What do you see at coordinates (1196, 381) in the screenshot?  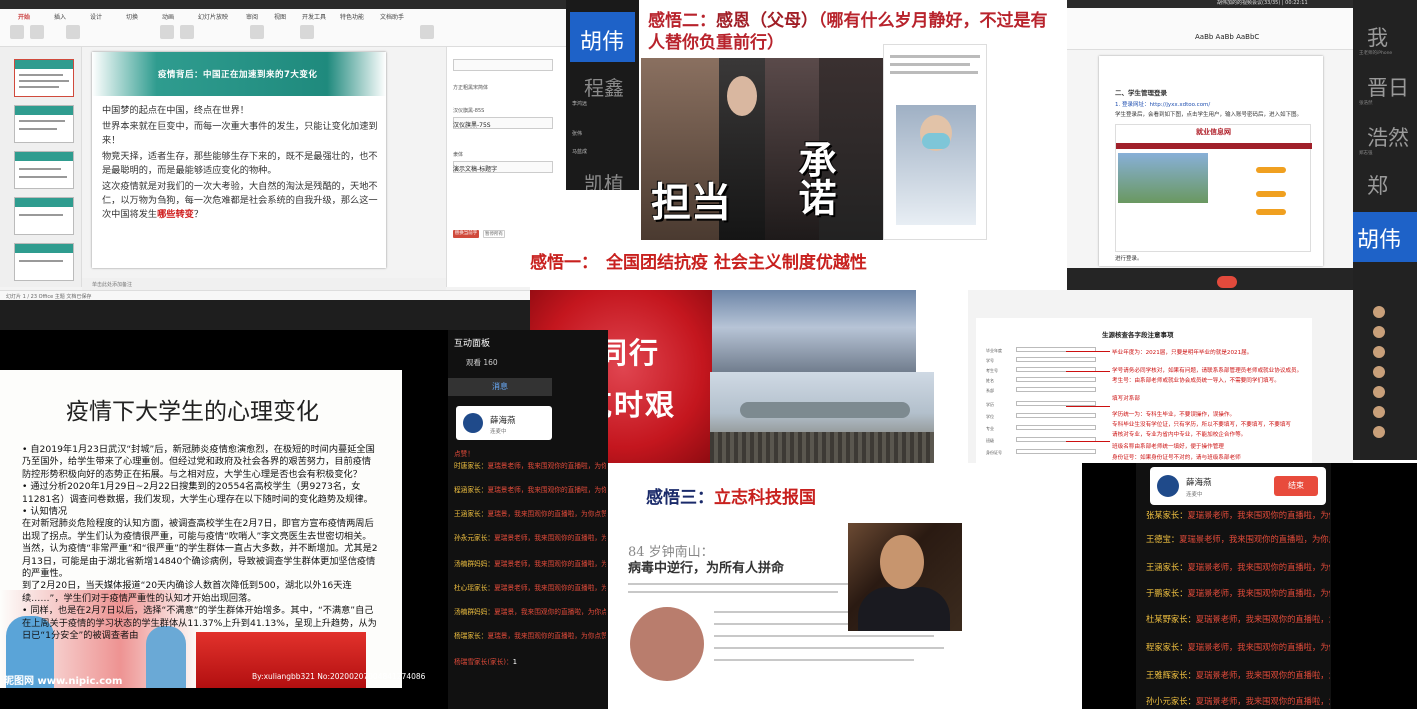 I see `form-note: 考生号：由系部老师或就业协会成员统一导入，不需要同学们填写。` at bounding box center [1196, 381].